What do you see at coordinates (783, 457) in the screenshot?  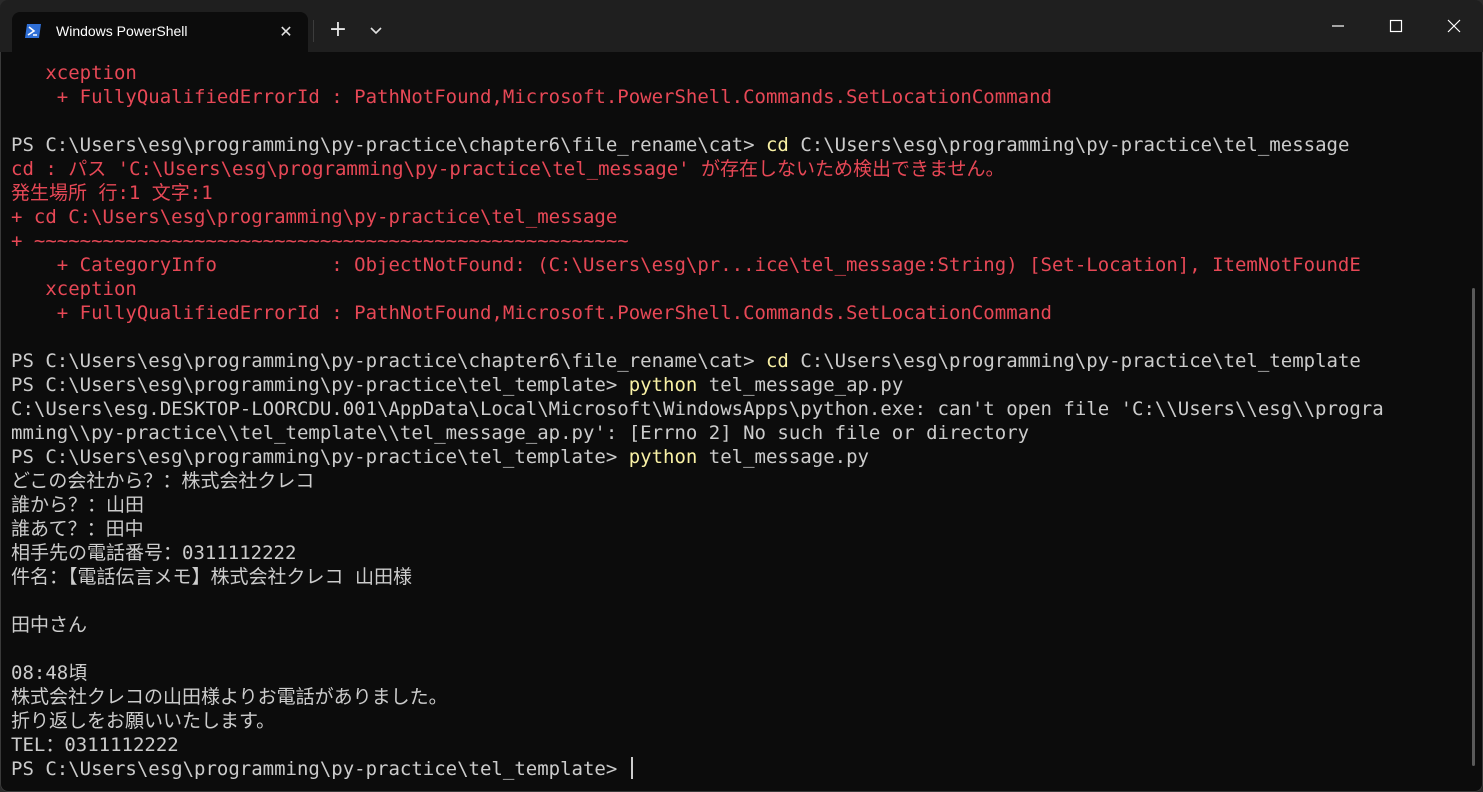 I see `output-text: tel_message.py` at bounding box center [783, 457].